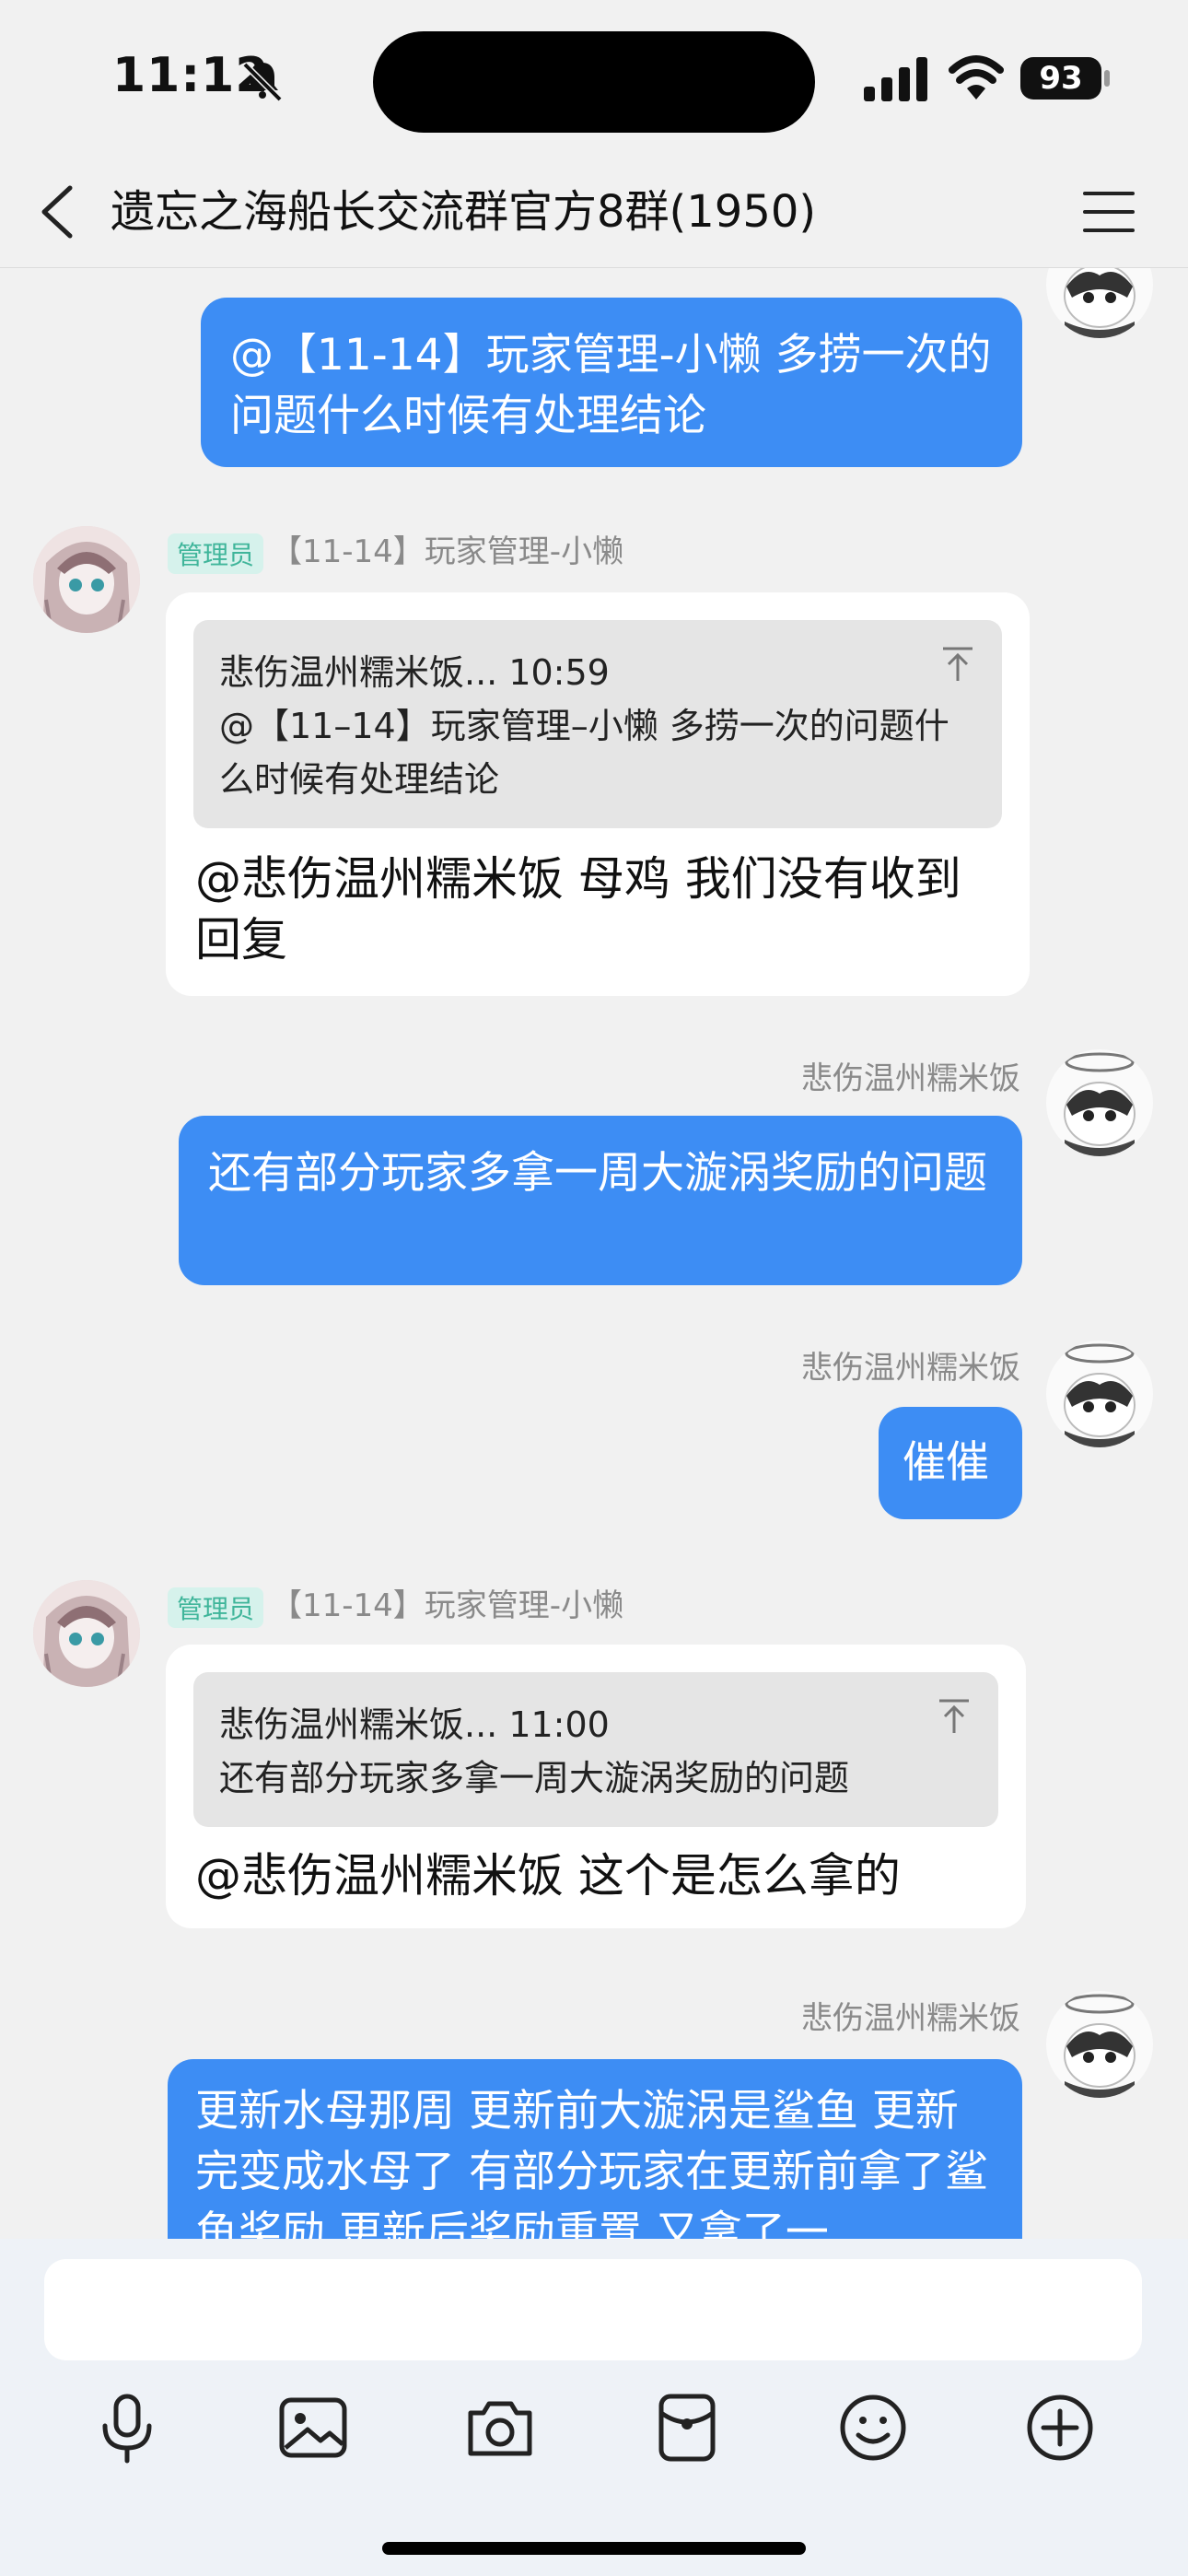 This screenshot has height=2576, width=1188. What do you see at coordinates (594, 2437) in the screenshot?
I see `composer-toolbar` at bounding box center [594, 2437].